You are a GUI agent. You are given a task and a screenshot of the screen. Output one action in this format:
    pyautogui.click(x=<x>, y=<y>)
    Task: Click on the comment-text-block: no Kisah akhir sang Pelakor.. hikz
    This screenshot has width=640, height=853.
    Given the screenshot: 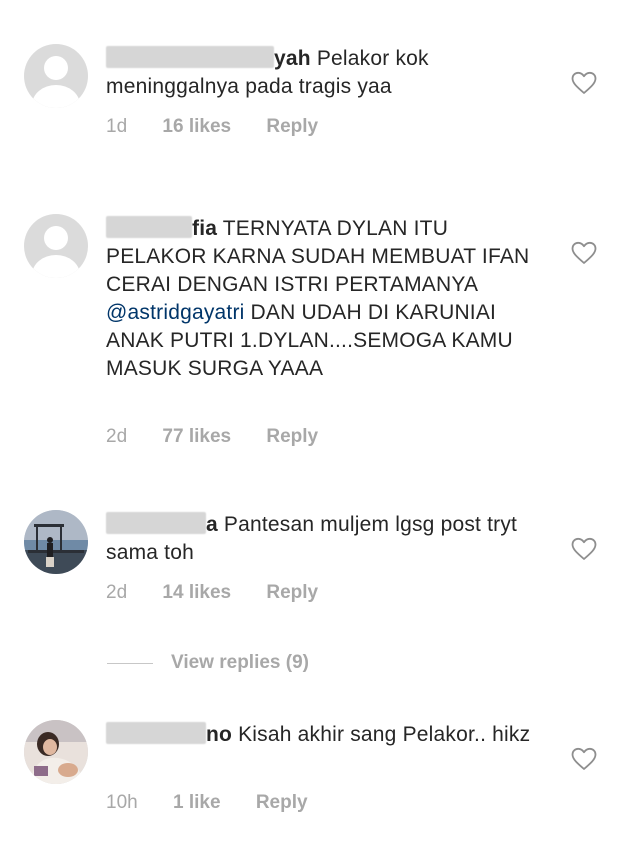 What is the action you would take?
    pyautogui.click(x=321, y=735)
    